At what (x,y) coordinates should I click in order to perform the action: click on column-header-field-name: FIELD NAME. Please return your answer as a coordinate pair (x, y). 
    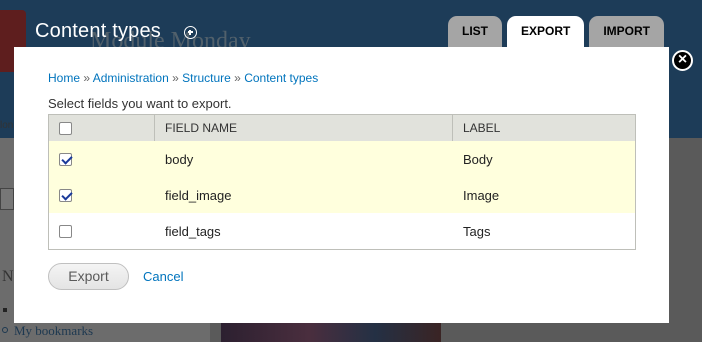
    Looking at the image, I should click on (304, 128).